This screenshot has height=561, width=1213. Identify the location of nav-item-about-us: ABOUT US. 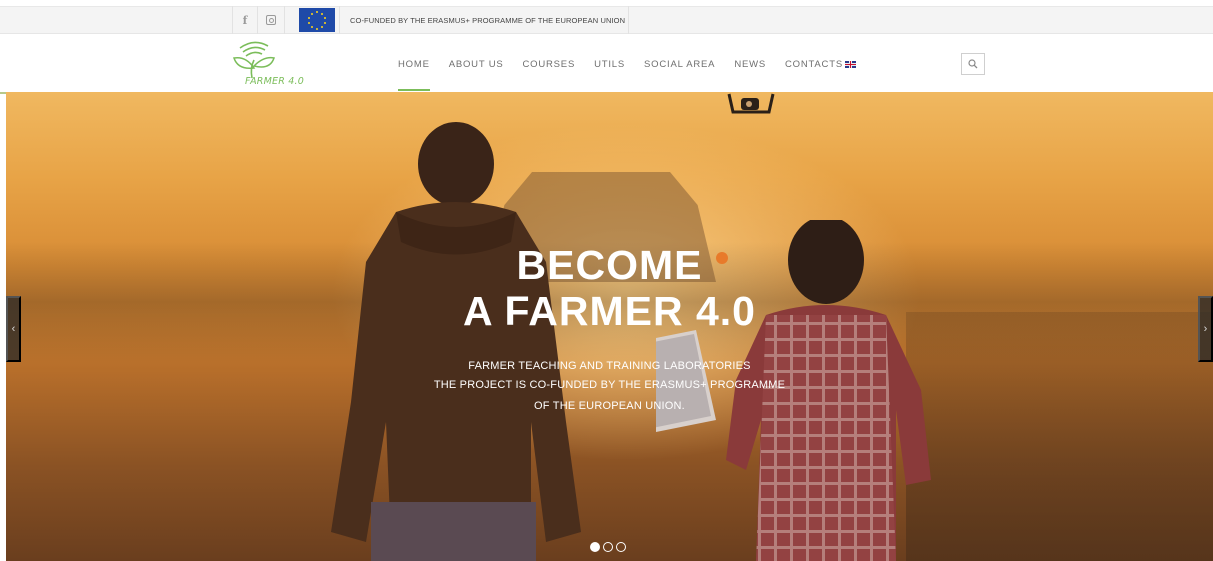
(476, 66).